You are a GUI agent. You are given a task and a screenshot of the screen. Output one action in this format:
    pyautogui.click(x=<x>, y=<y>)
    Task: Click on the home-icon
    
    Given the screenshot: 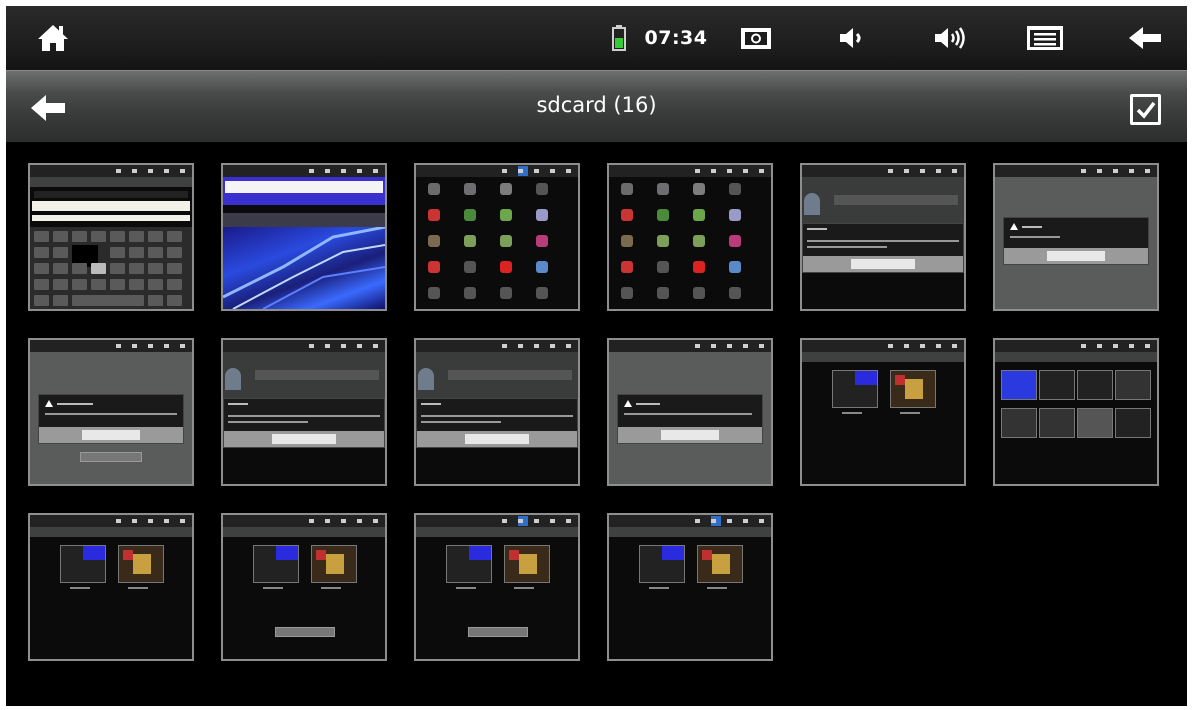 What is the action you would take?
    pyautogui.click(x=53, y=38)
    